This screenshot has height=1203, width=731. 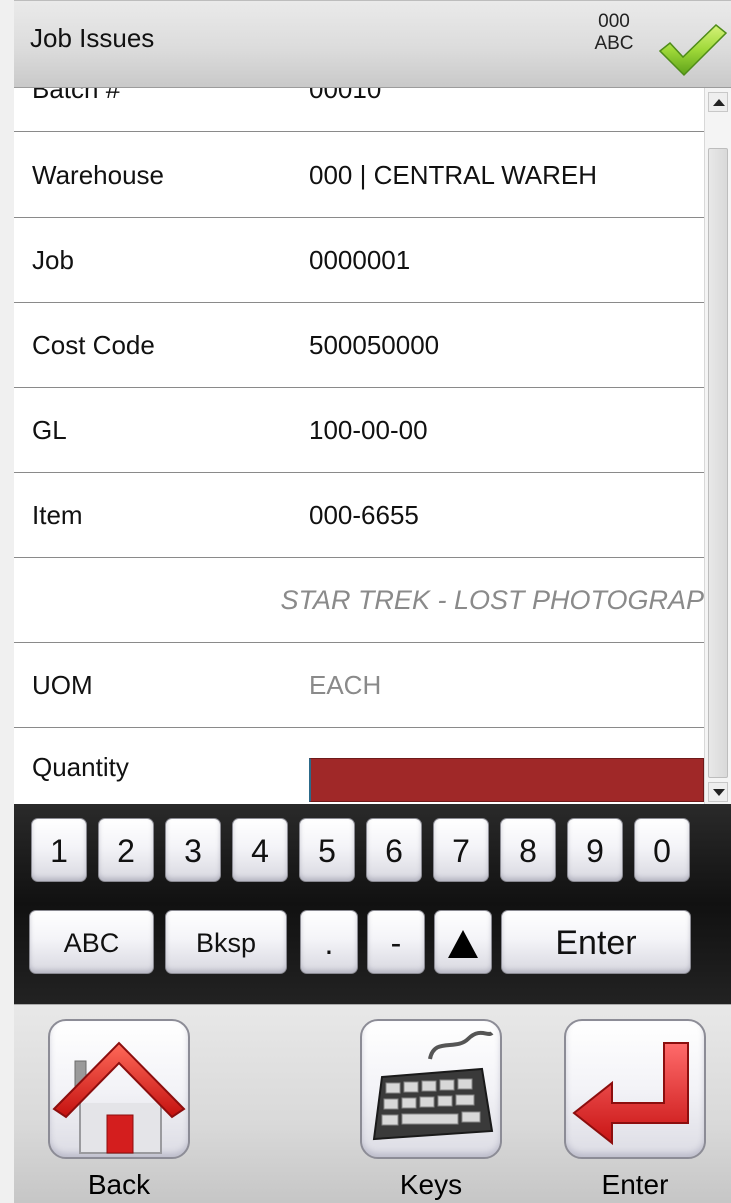 I want to click on key-4: 4, so click(x=260, y=850).